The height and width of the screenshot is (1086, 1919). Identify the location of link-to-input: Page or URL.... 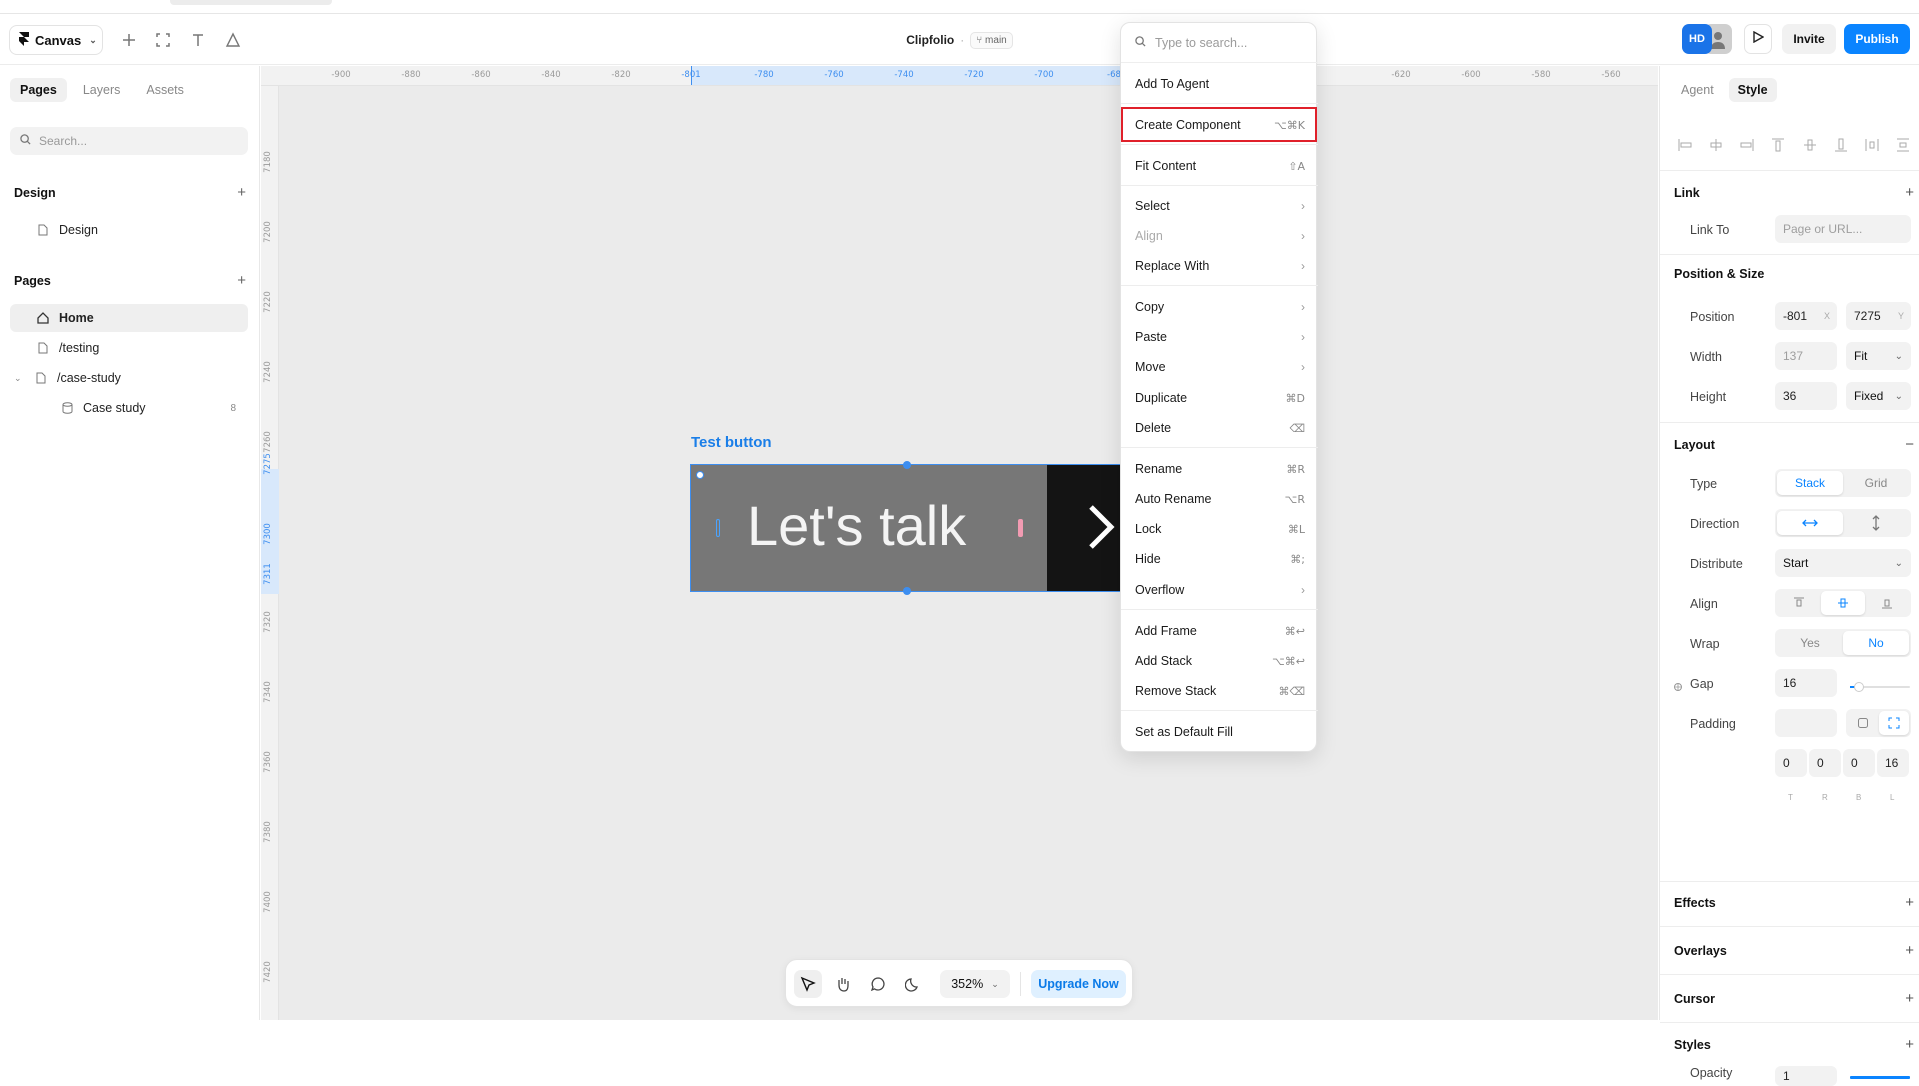
(1843, 229).